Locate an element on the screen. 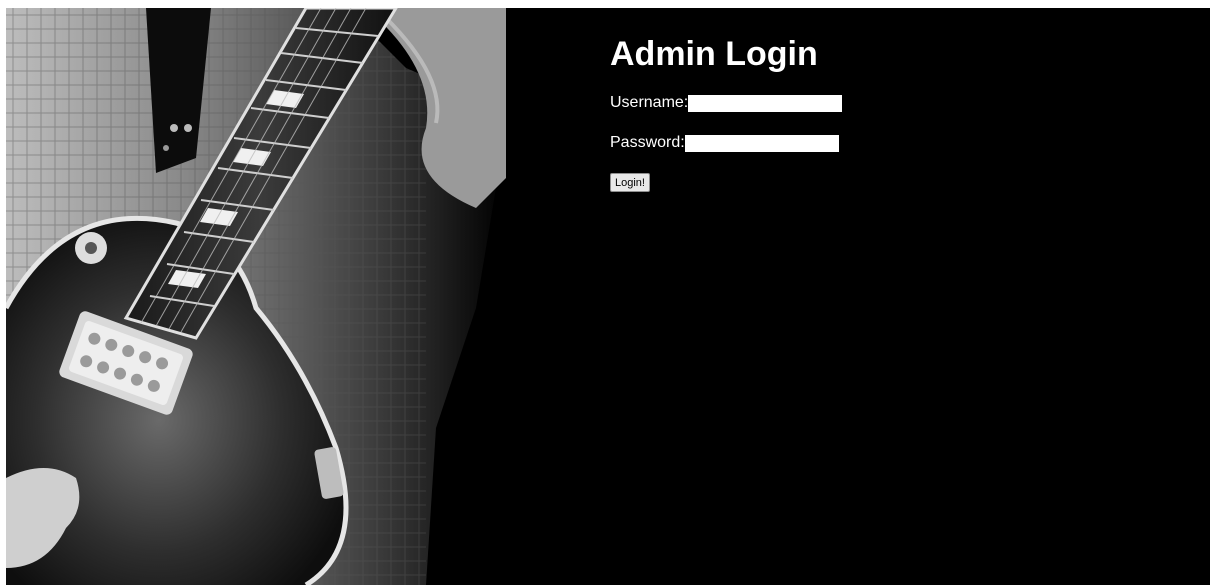 This screenshot has width=1213, height=585. password-label: Password: is located at coordinates (647, 142).